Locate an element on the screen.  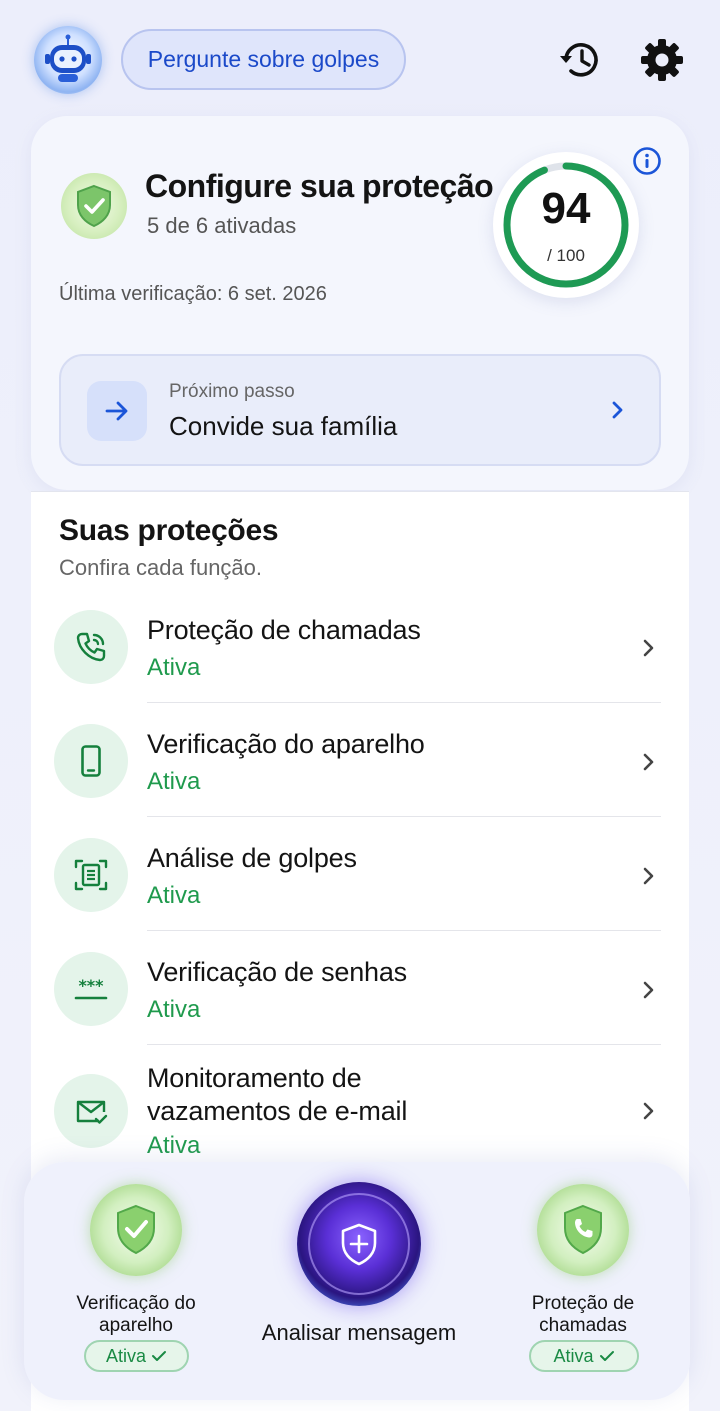
smartphone-icon is located at coordinates (91, 761).